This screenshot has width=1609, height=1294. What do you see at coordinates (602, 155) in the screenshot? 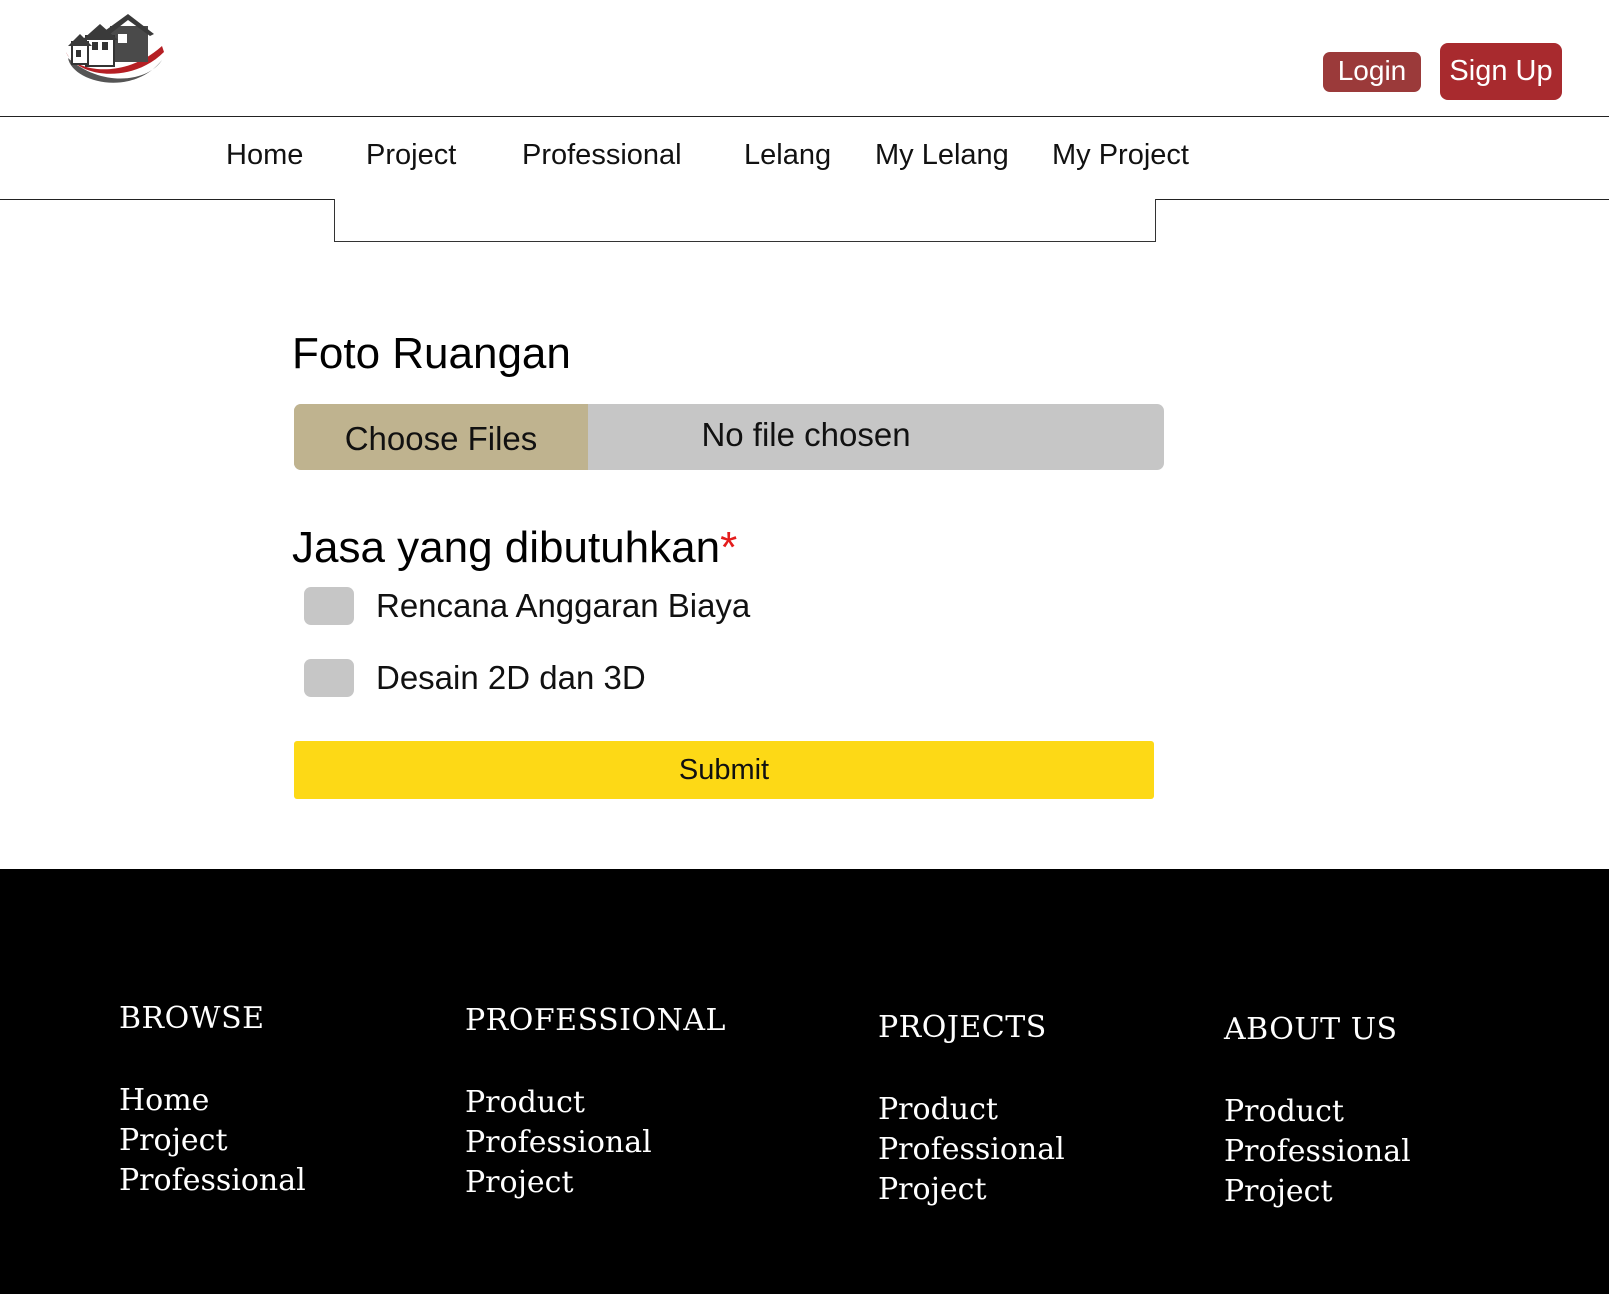
I see `nav-item-professional: Professional` at bounding box center [602, 155].